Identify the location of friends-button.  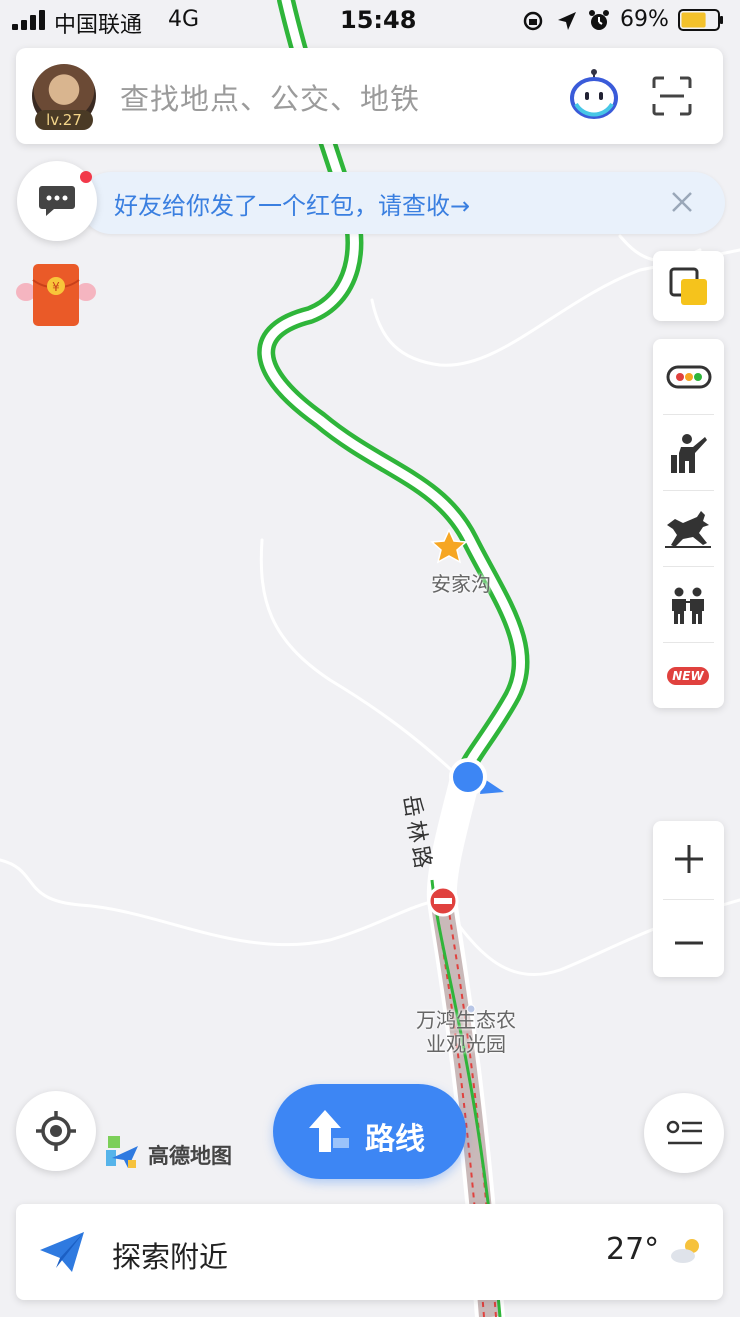
(688, 605).